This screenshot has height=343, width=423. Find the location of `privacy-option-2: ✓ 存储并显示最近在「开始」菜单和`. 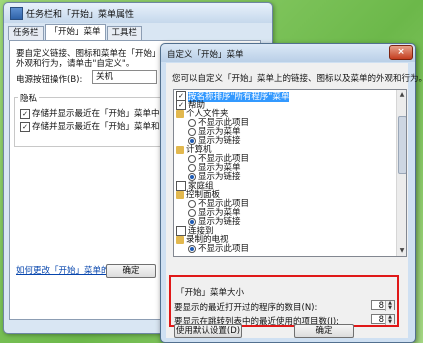

privacy-option-2: ✓ 存储并显示最近在「开始」菜单和 is located at coordinates (90, 126).